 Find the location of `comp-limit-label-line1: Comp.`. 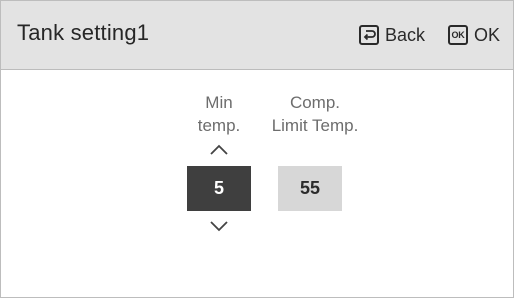

comp-limit-label-line1: Comp. is located at coordinates (315, 102).